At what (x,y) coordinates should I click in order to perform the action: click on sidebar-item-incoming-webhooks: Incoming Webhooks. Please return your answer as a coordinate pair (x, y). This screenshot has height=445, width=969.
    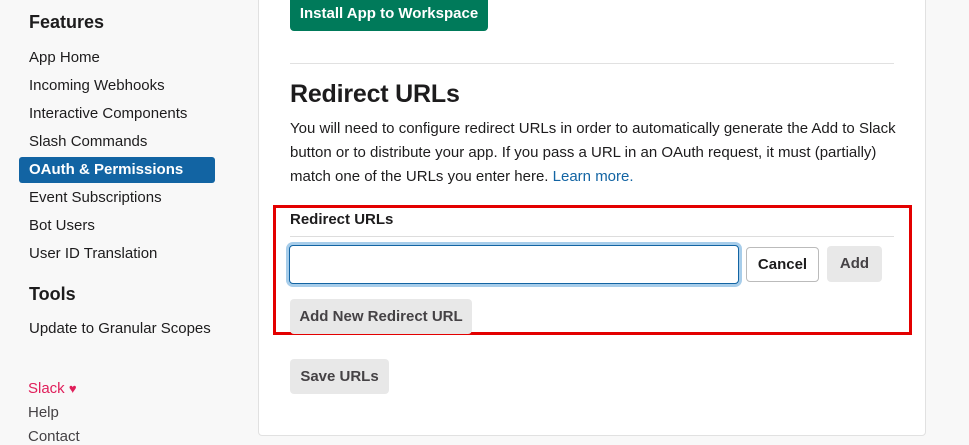
    Looking at the image, I should click on (117, 86).